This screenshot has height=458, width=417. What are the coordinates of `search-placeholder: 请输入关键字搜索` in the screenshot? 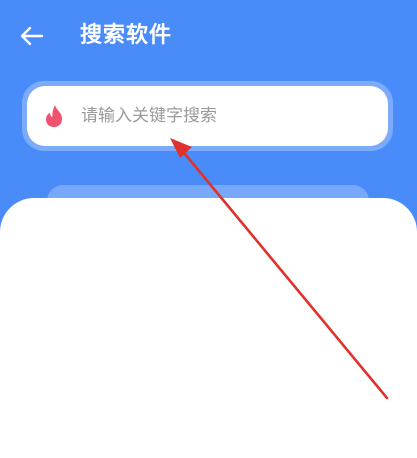 It's located at (149, 116).